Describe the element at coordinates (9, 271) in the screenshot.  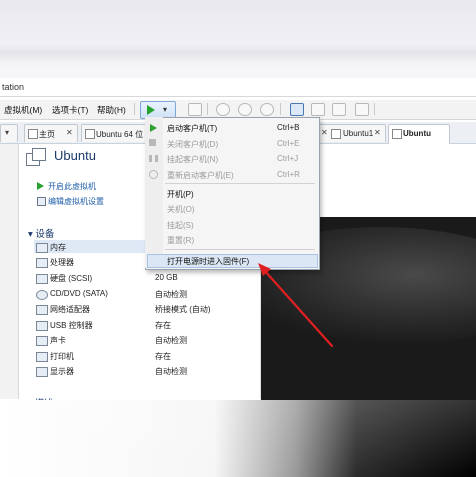
I see `library-strip` at that location.